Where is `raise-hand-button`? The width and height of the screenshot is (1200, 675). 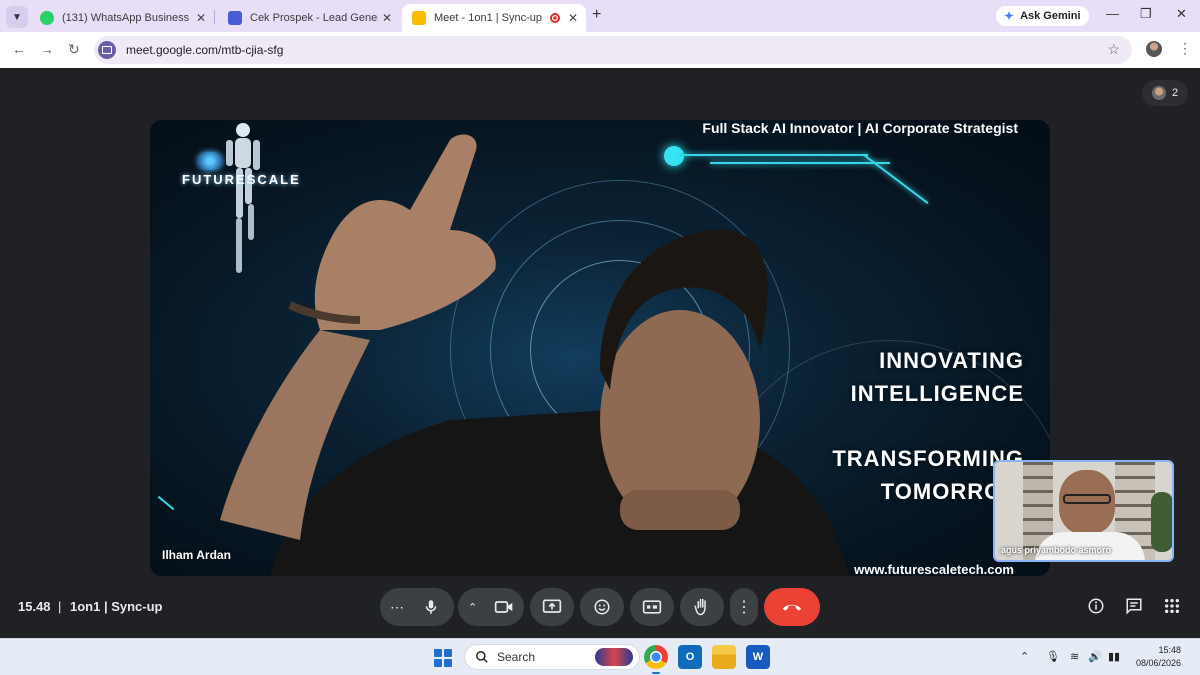 raise-hand-button is located at coordinates (702, 607).